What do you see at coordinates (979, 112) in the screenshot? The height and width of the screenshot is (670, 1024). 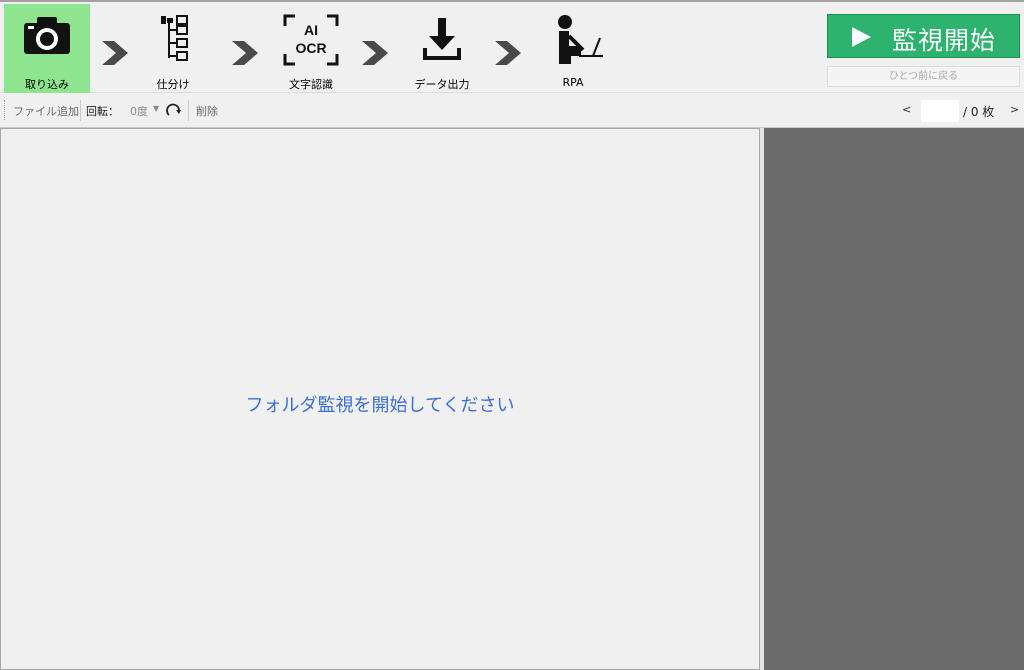 I see `page-total: / 0 枚` at bounding box center [979, 112].